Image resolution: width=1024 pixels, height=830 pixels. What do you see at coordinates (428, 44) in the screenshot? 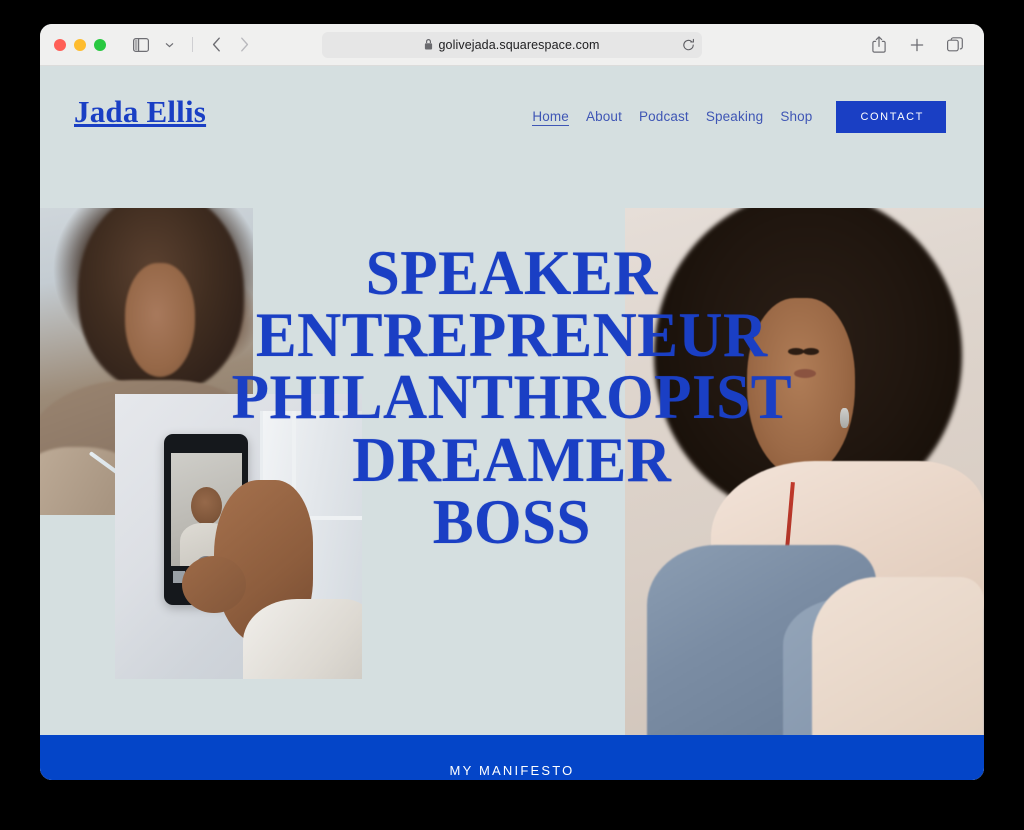
I see `lock-icon` at bounding box center [428, 44].